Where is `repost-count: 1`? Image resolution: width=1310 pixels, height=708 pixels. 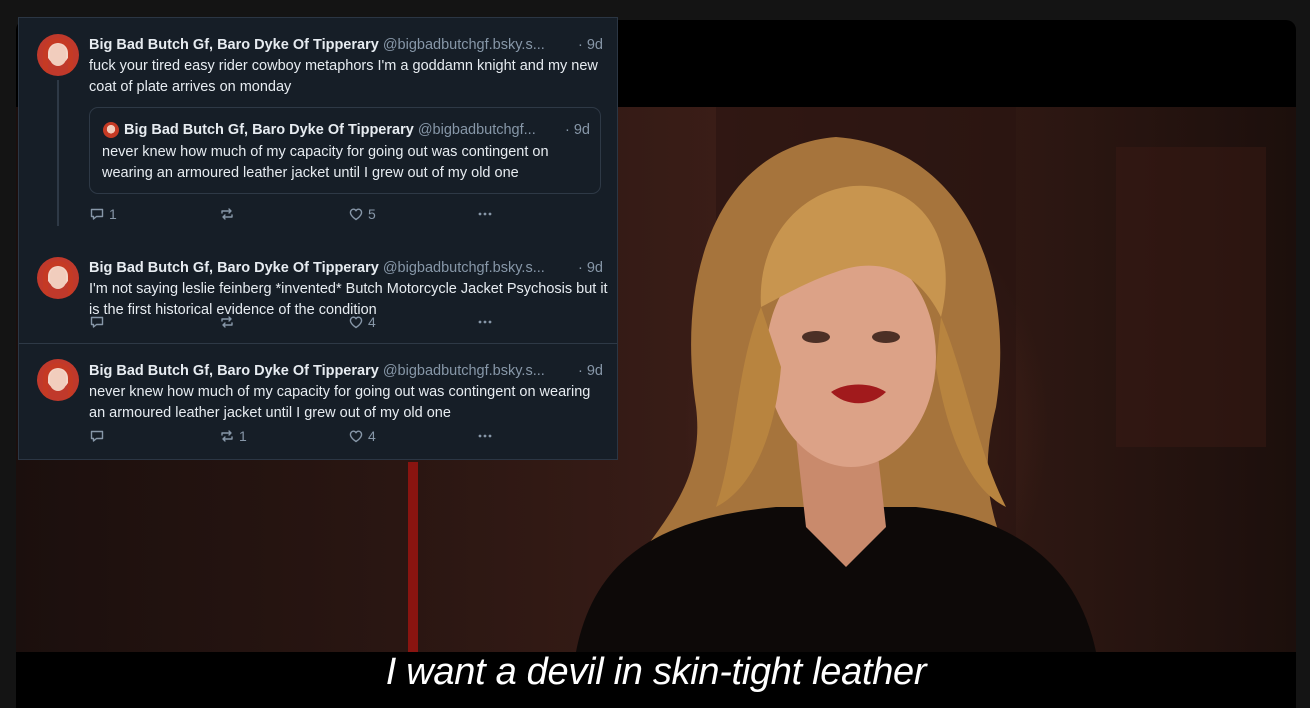 repost-count: 1 is located at coordinates (243, 436).